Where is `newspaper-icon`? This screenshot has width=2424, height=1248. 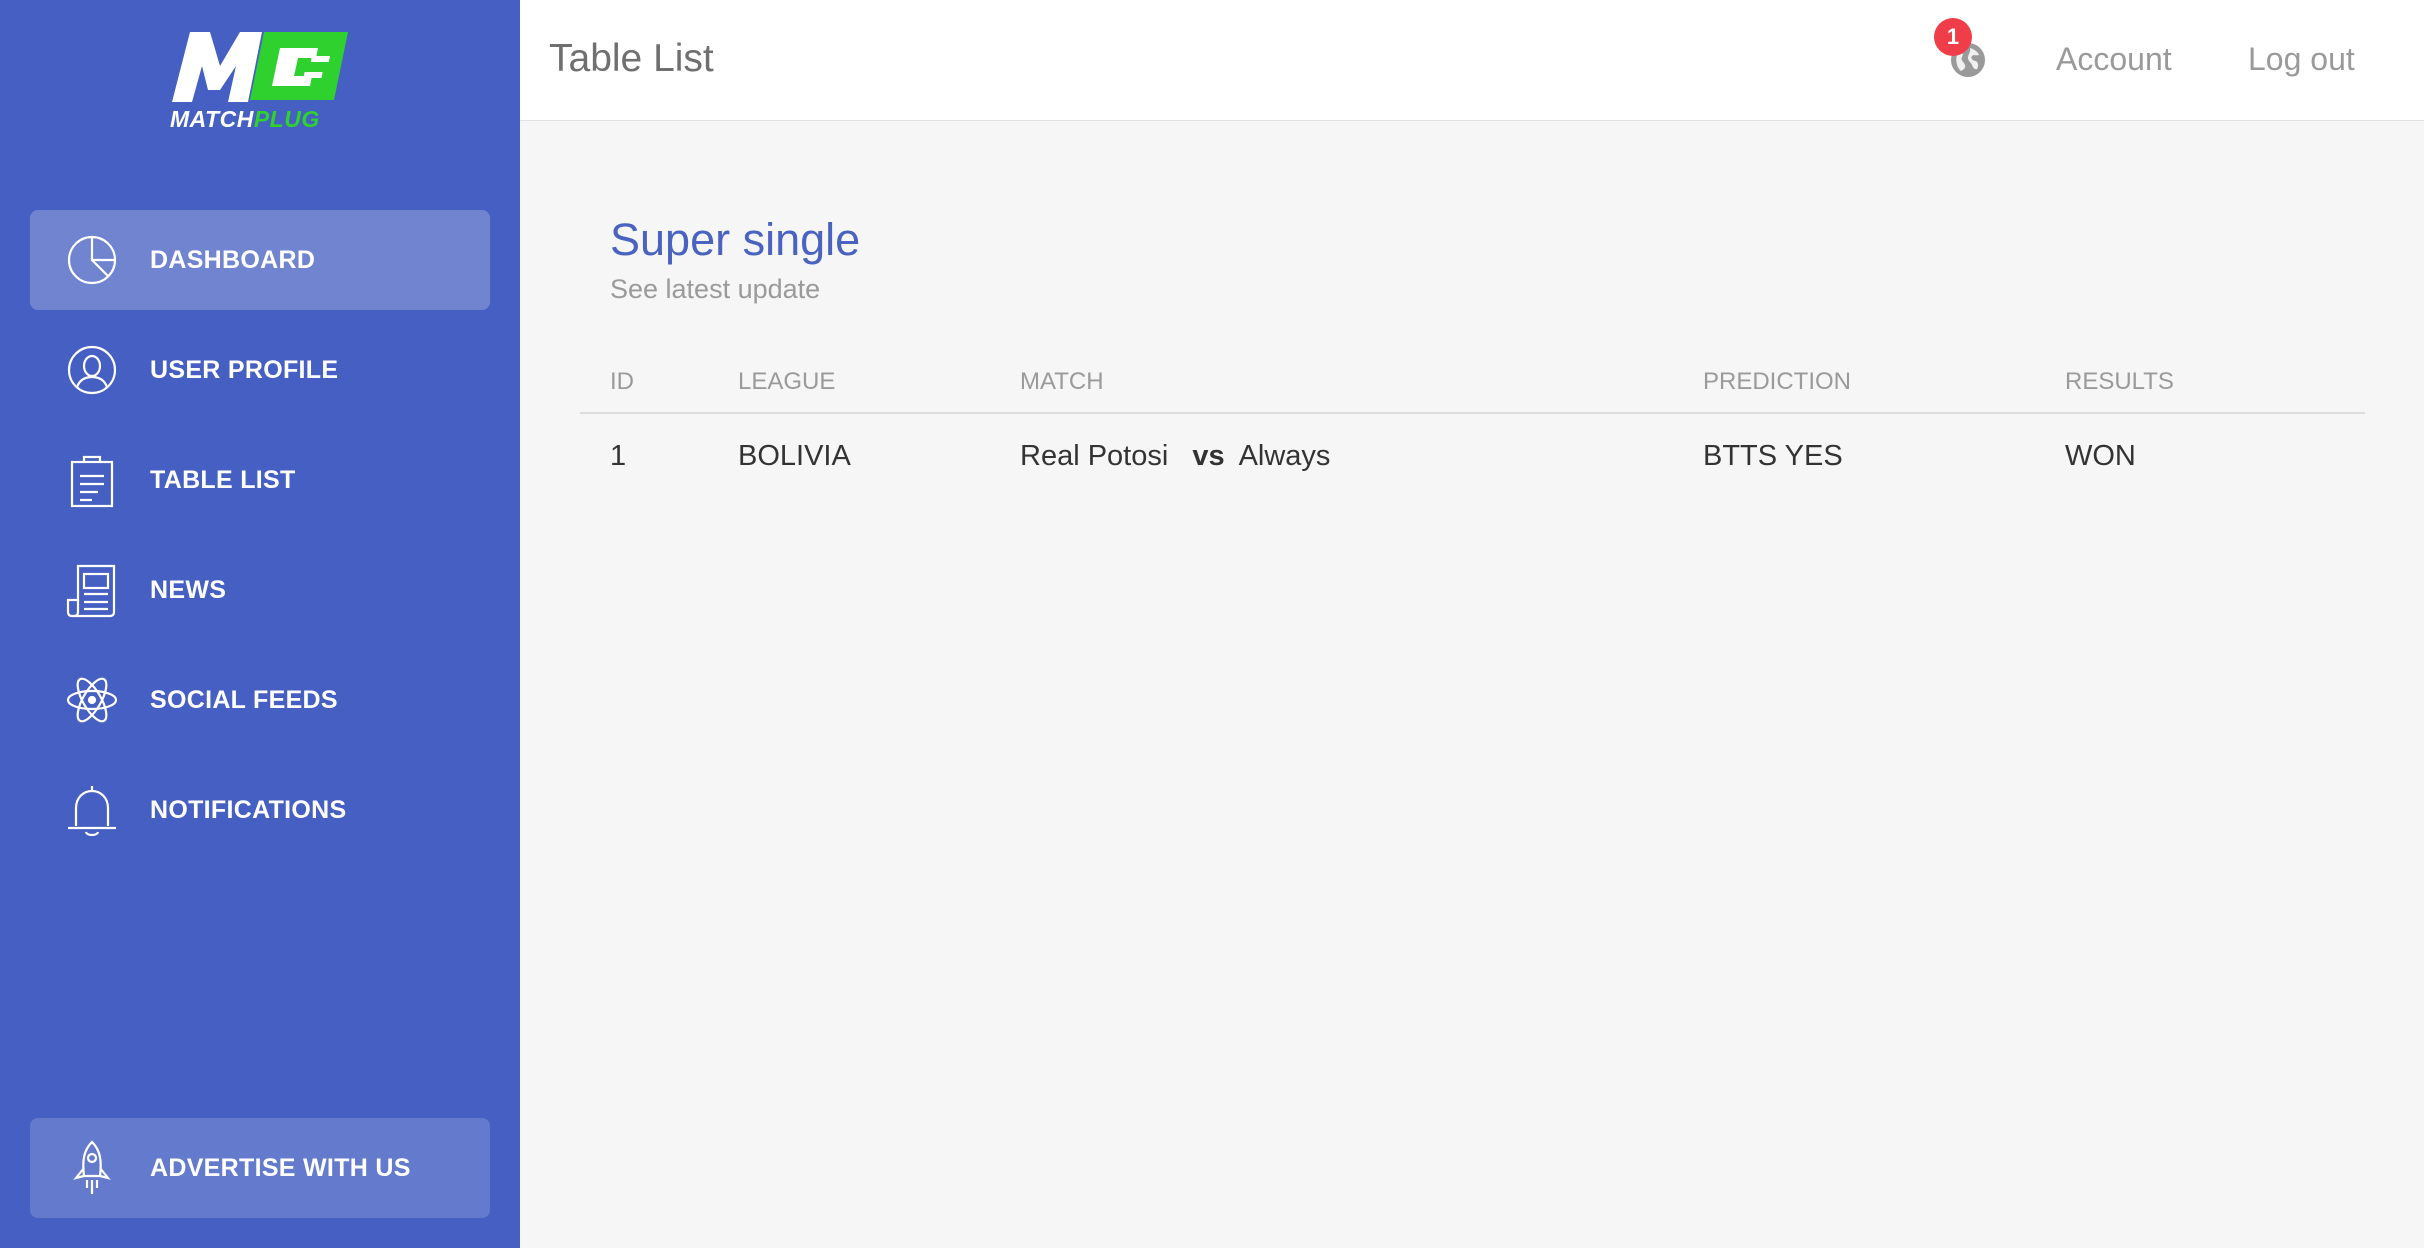
newspaper-icon is located at coordinates (92, 590).